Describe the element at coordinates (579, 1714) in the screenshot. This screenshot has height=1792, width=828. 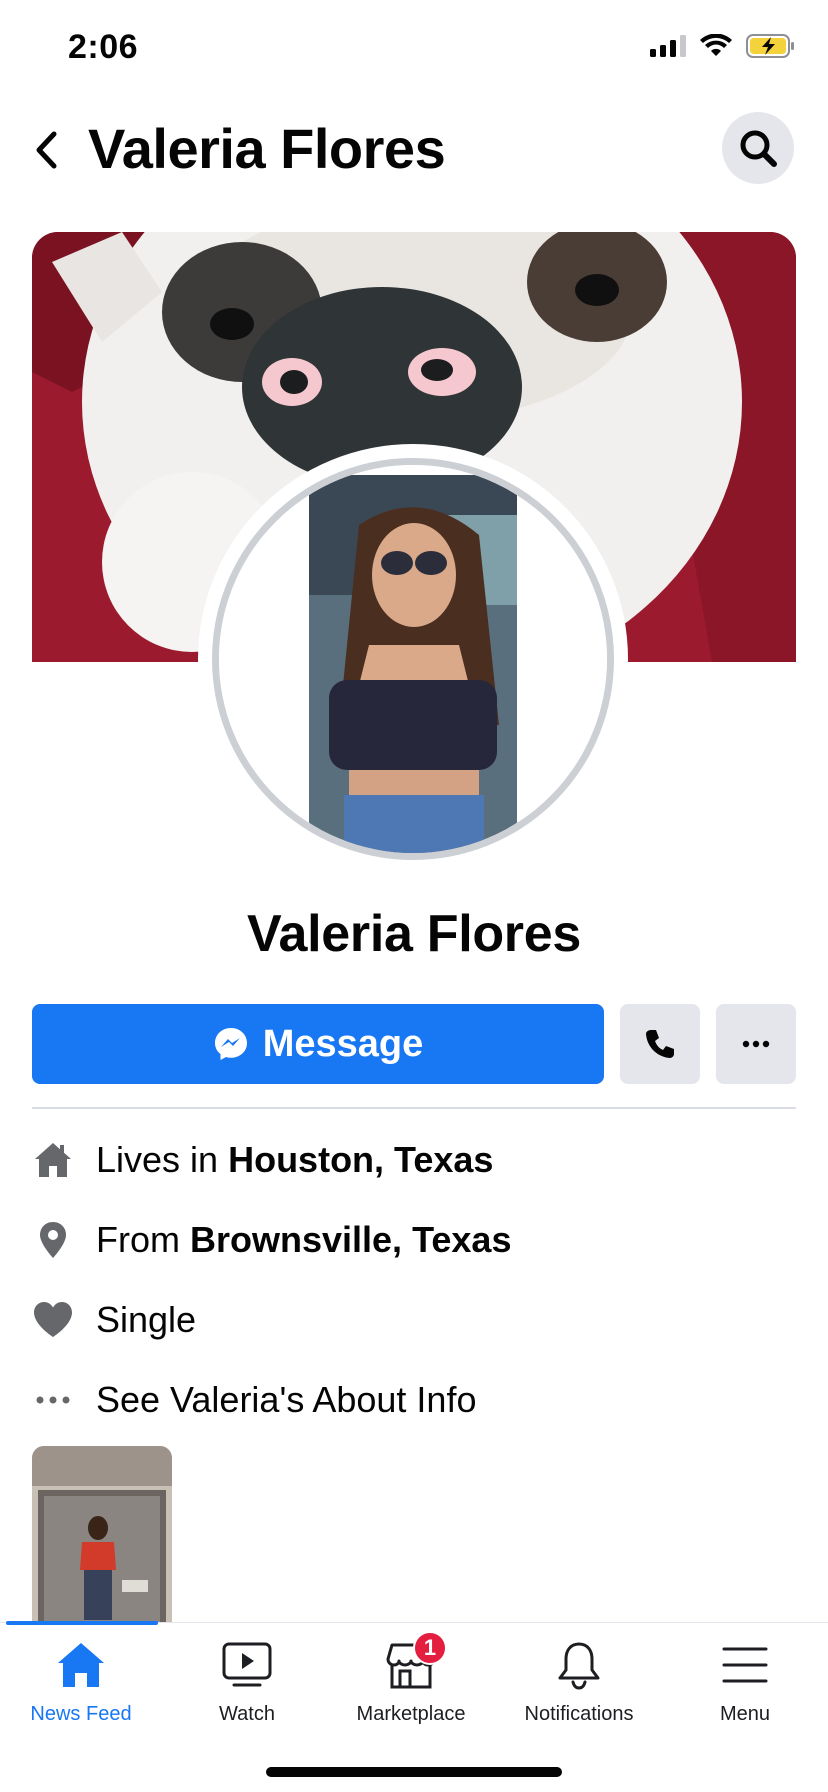
I see `tab-label: Notifications` at that location.